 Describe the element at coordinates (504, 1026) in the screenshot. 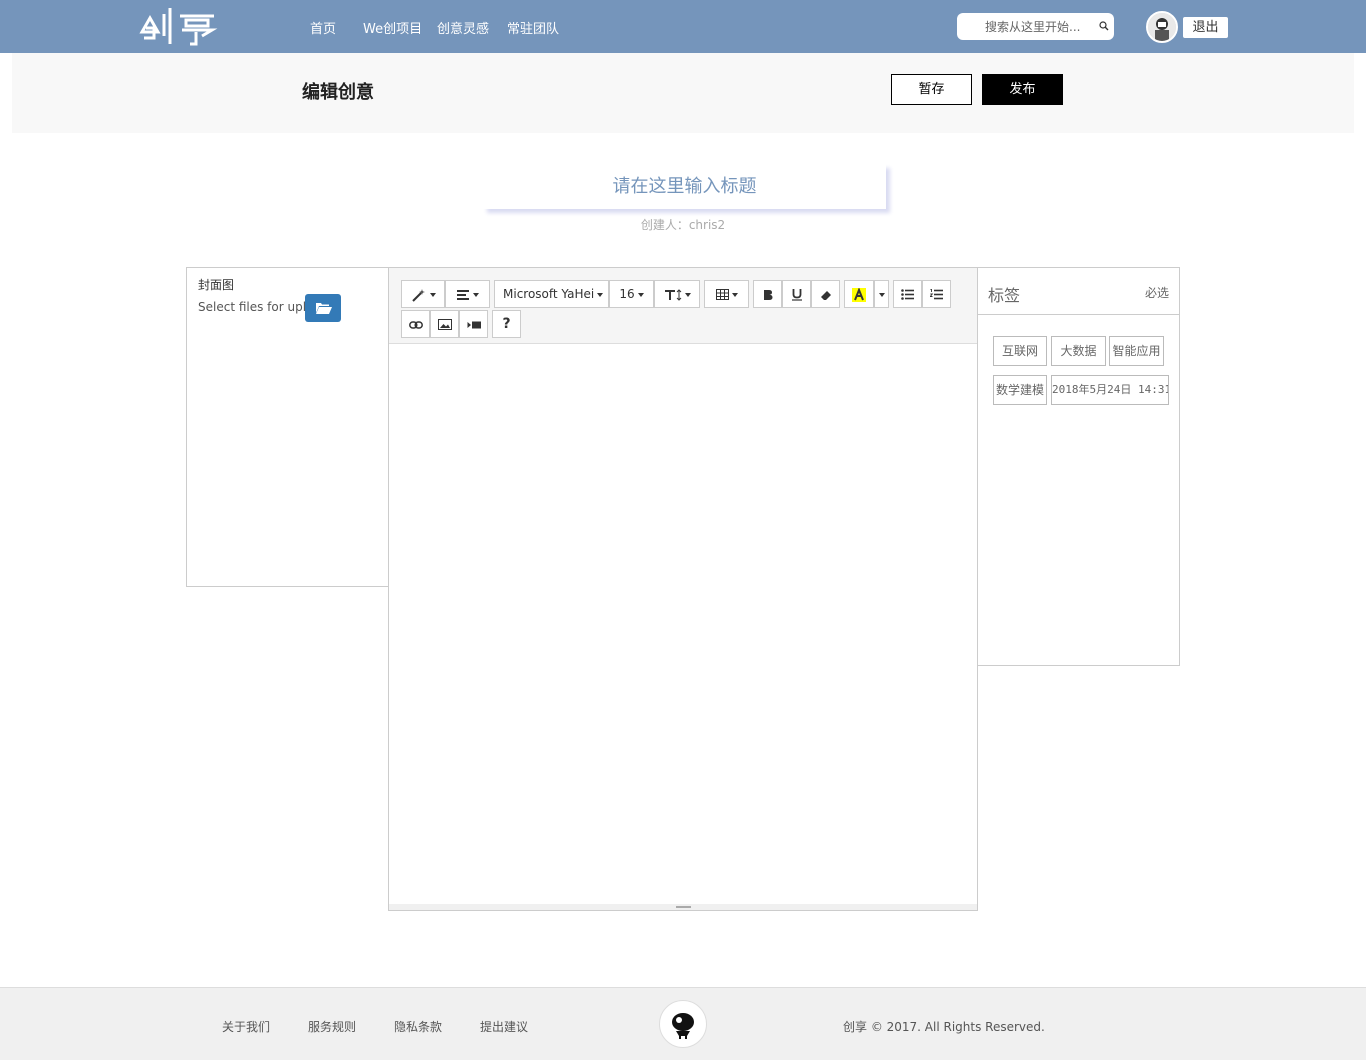

I see `footer-link-feedback: 提出建议` at that location.